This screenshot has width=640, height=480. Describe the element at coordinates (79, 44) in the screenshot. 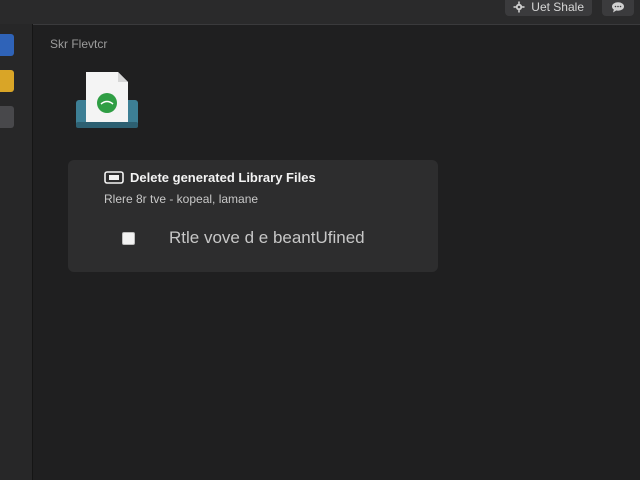

I see `section-label: Skr Flevtcr` at that location.